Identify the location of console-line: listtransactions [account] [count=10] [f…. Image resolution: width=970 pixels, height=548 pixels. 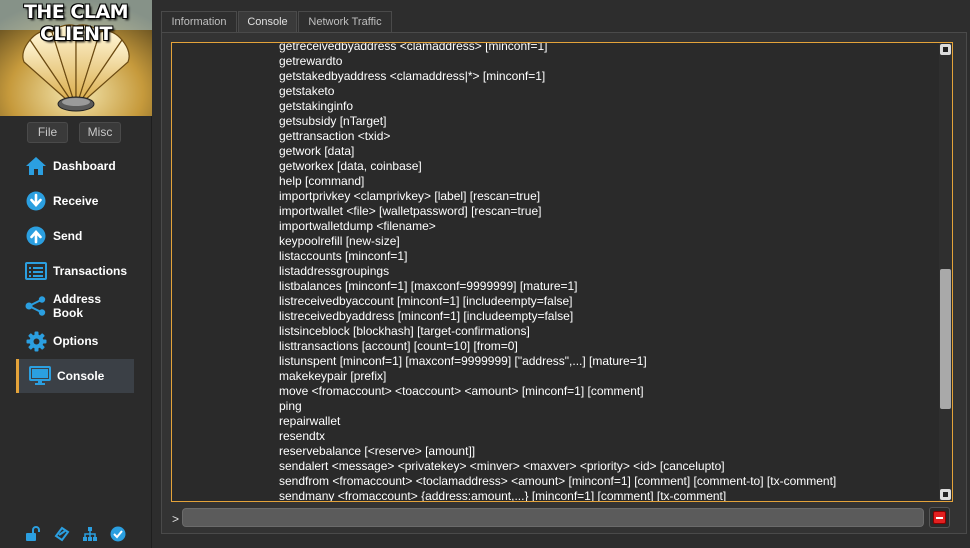
(398, 346).